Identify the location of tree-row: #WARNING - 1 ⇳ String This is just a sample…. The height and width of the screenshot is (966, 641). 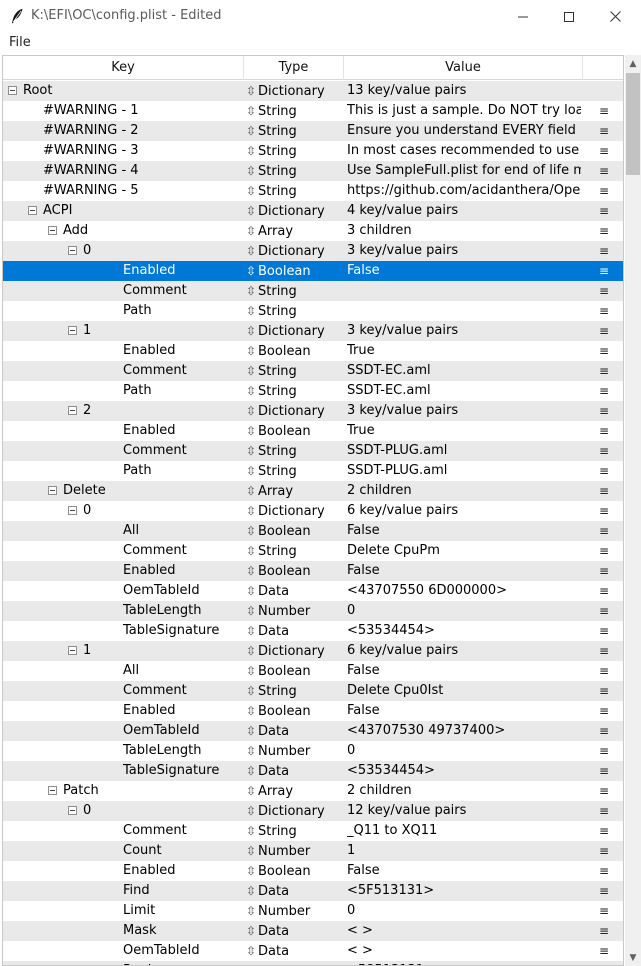
(313, 111).